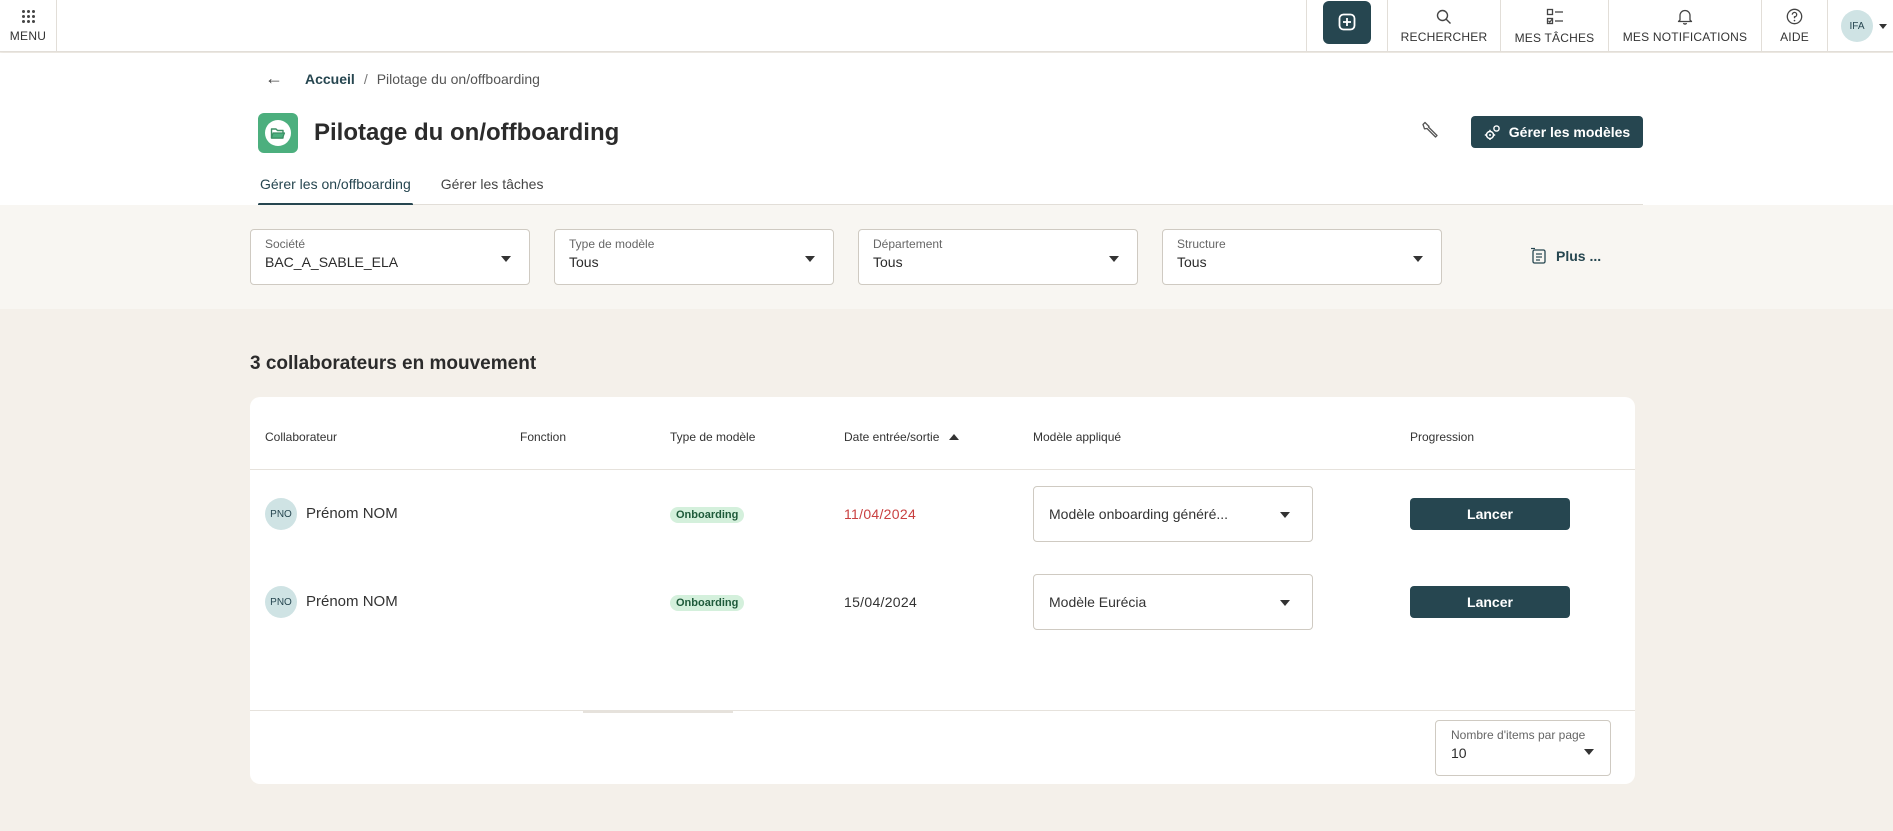  Describe the element at coordinates (301, 437) in the screenshot. I see `column-header-collaborator: Collaborateur` at that location.